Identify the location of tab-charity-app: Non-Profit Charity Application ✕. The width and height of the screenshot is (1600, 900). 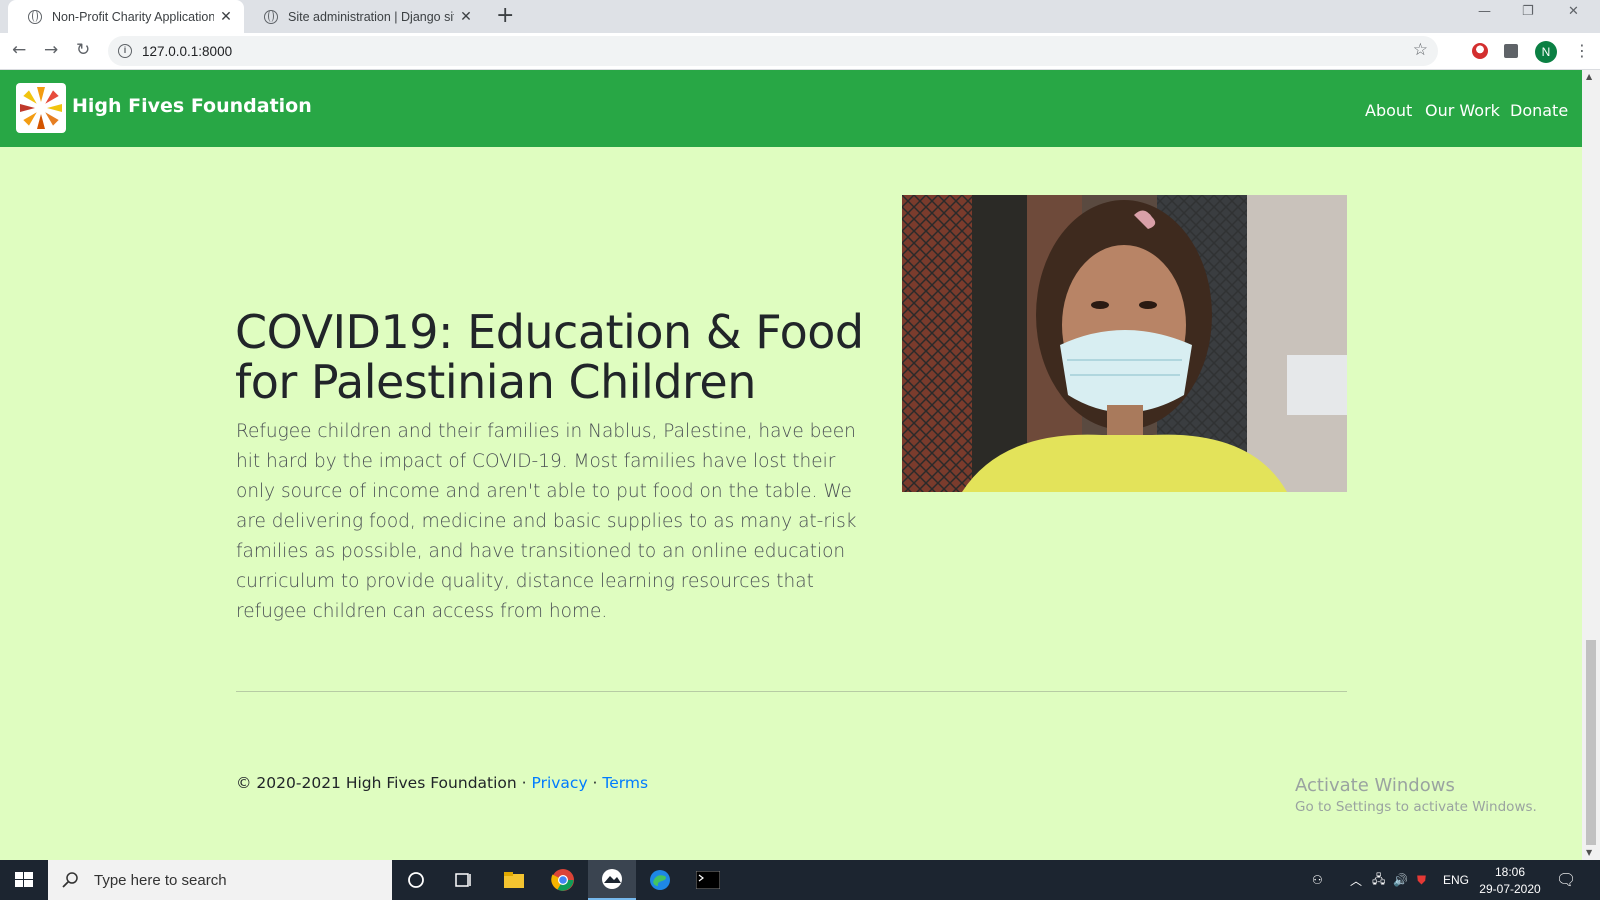
(126, 16).